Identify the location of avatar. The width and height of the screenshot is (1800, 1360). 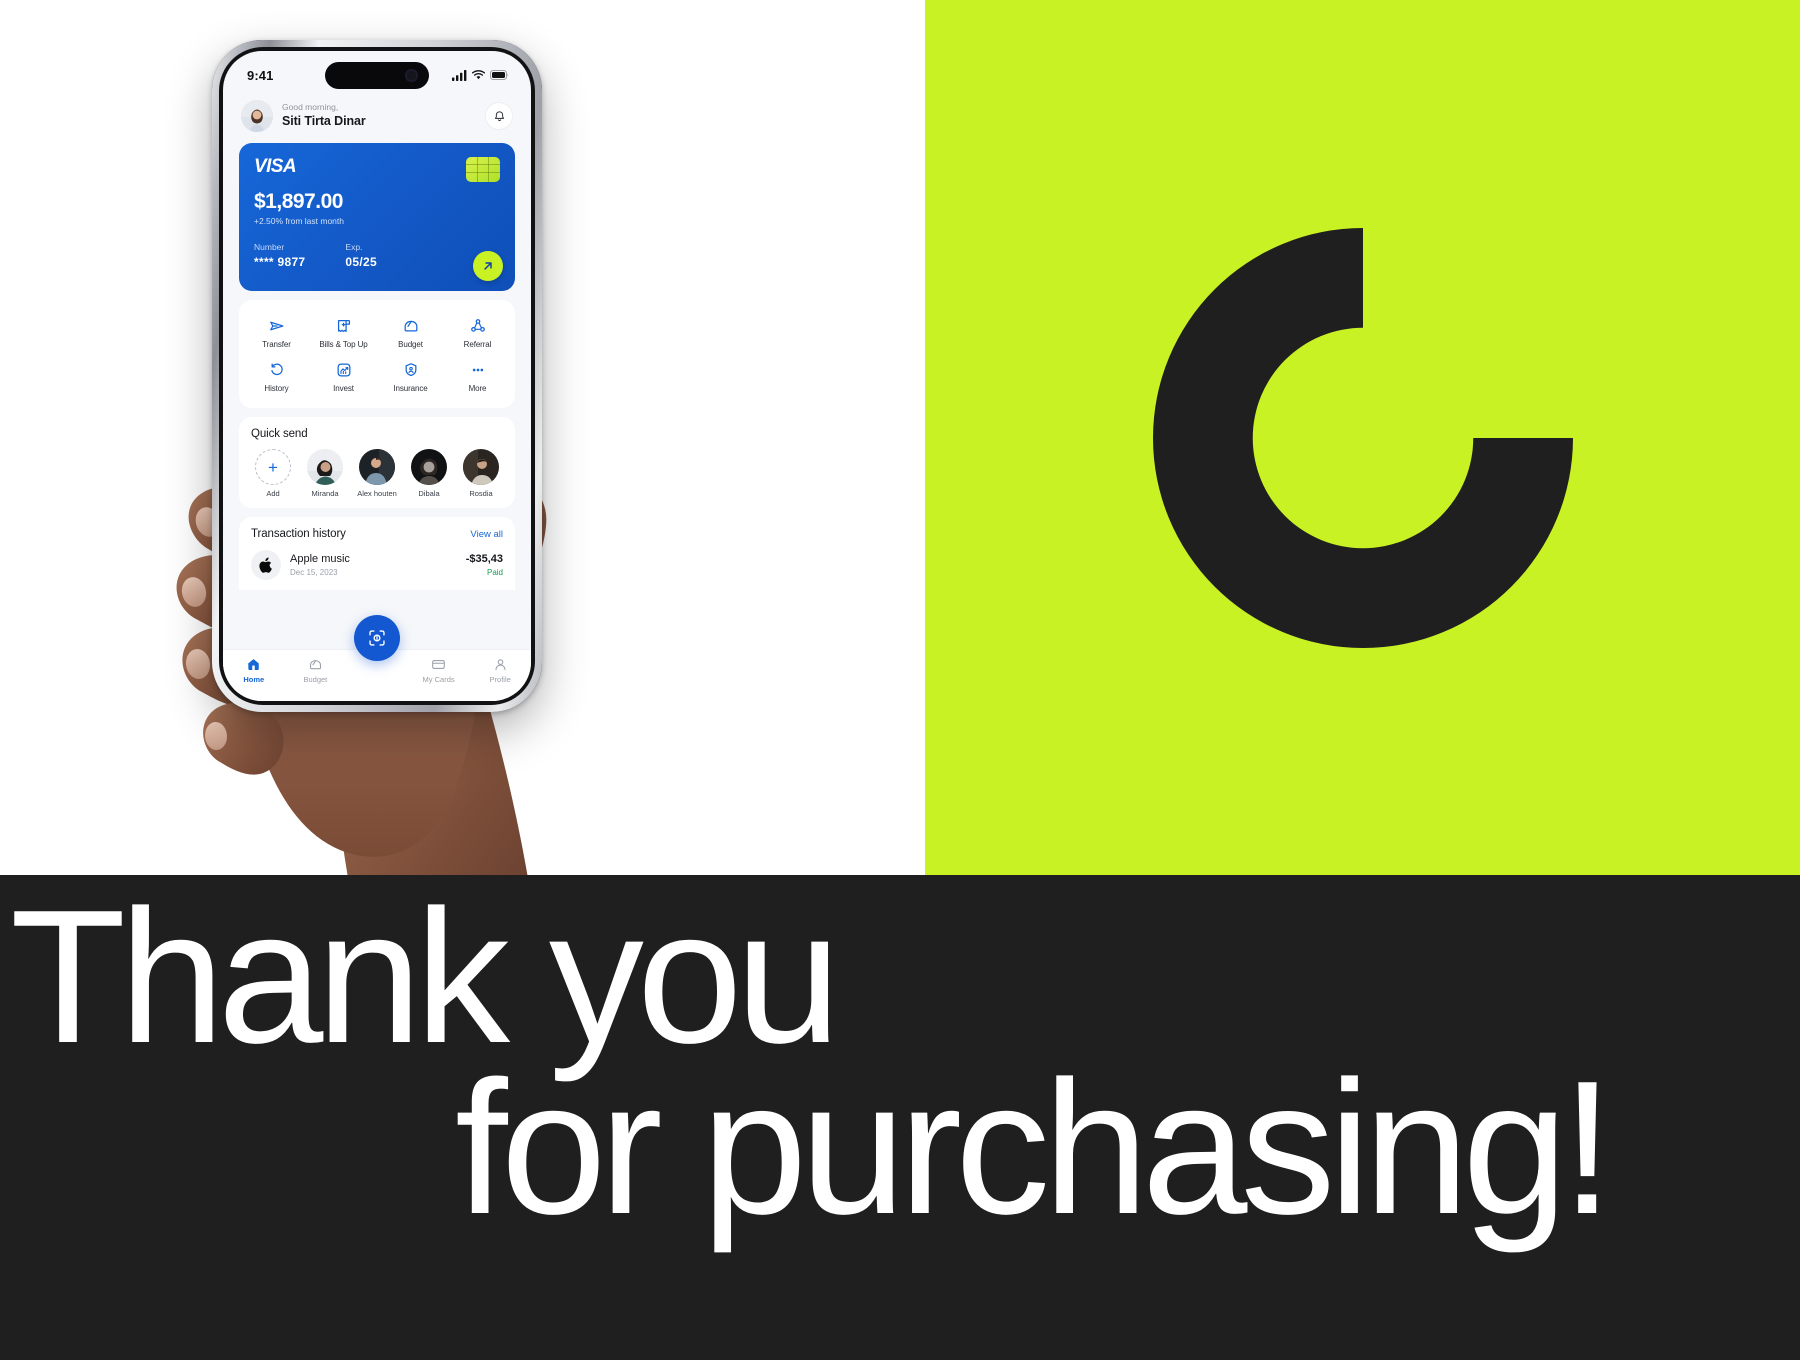
(257, 116).